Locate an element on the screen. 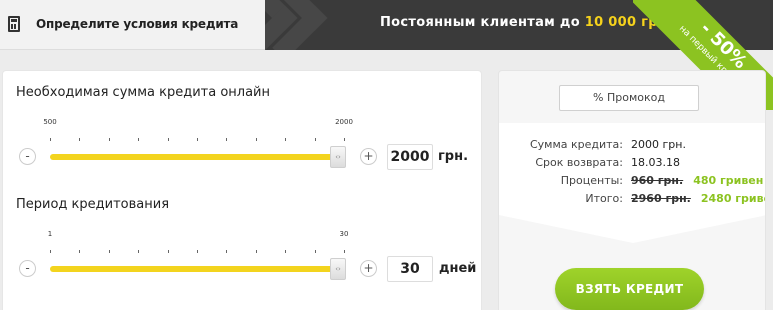 Image resolution: width=773 pixels, height=310 pixels. old-interest: 960 грн. is located at coordinates (657, 180).